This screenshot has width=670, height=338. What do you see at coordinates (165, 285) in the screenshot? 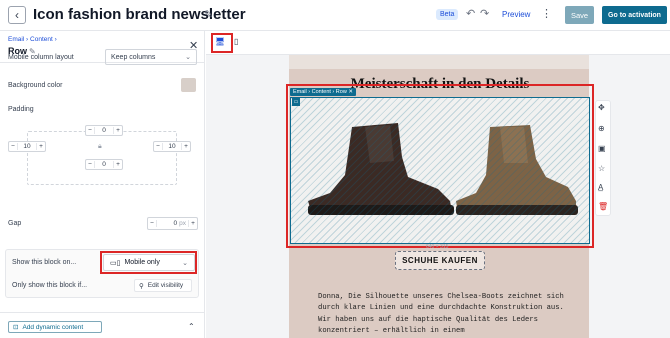
I see `edit-visibility-label: Edit visibility` at bounding box center [165, 285].